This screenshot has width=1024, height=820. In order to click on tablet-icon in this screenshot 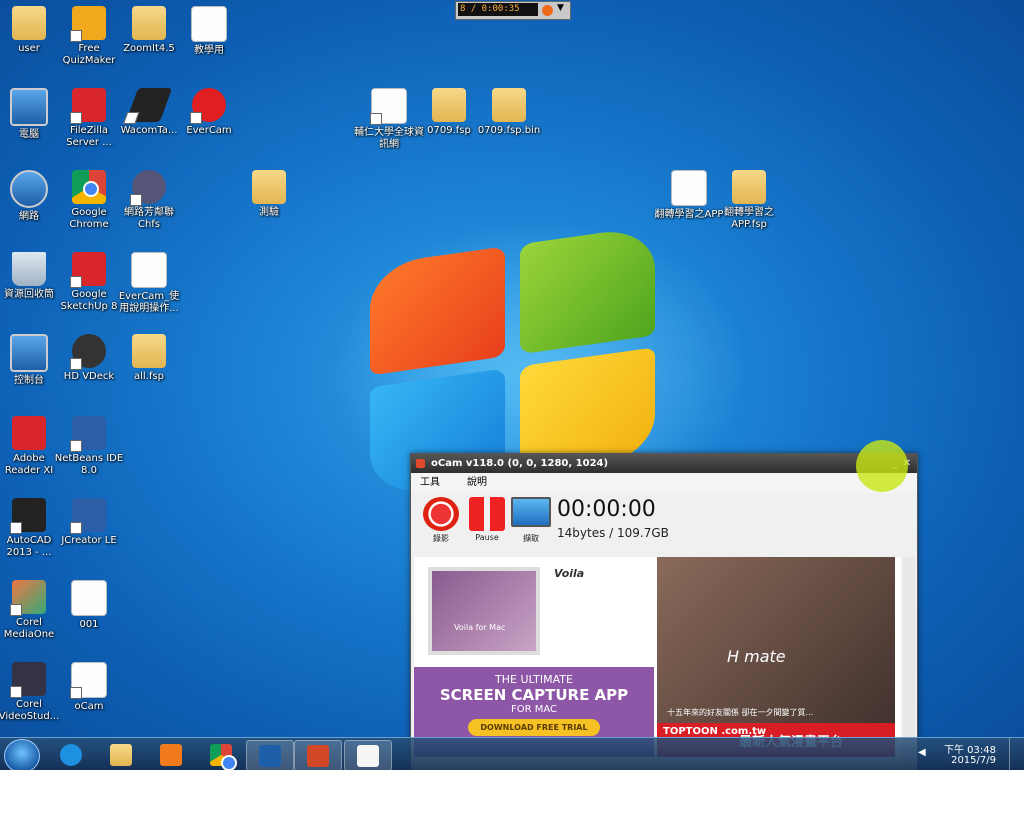, I will do `click(149, 105)`.